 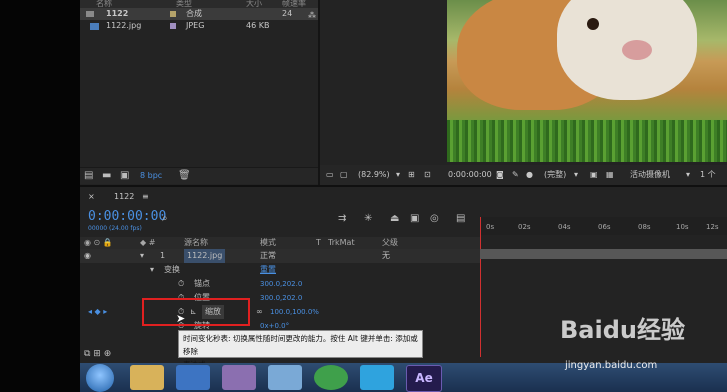 I want to click on item-size: 46 KB, so click(x=258, y=25).